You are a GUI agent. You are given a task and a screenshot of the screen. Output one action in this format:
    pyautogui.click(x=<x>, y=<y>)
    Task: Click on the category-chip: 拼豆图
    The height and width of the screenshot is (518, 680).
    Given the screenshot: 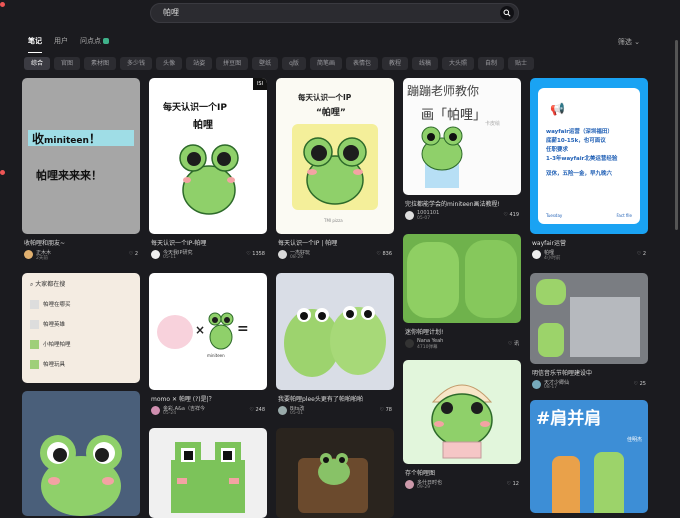 What is the action you would take?
    pyautogui.click(x=232, y=63)
    